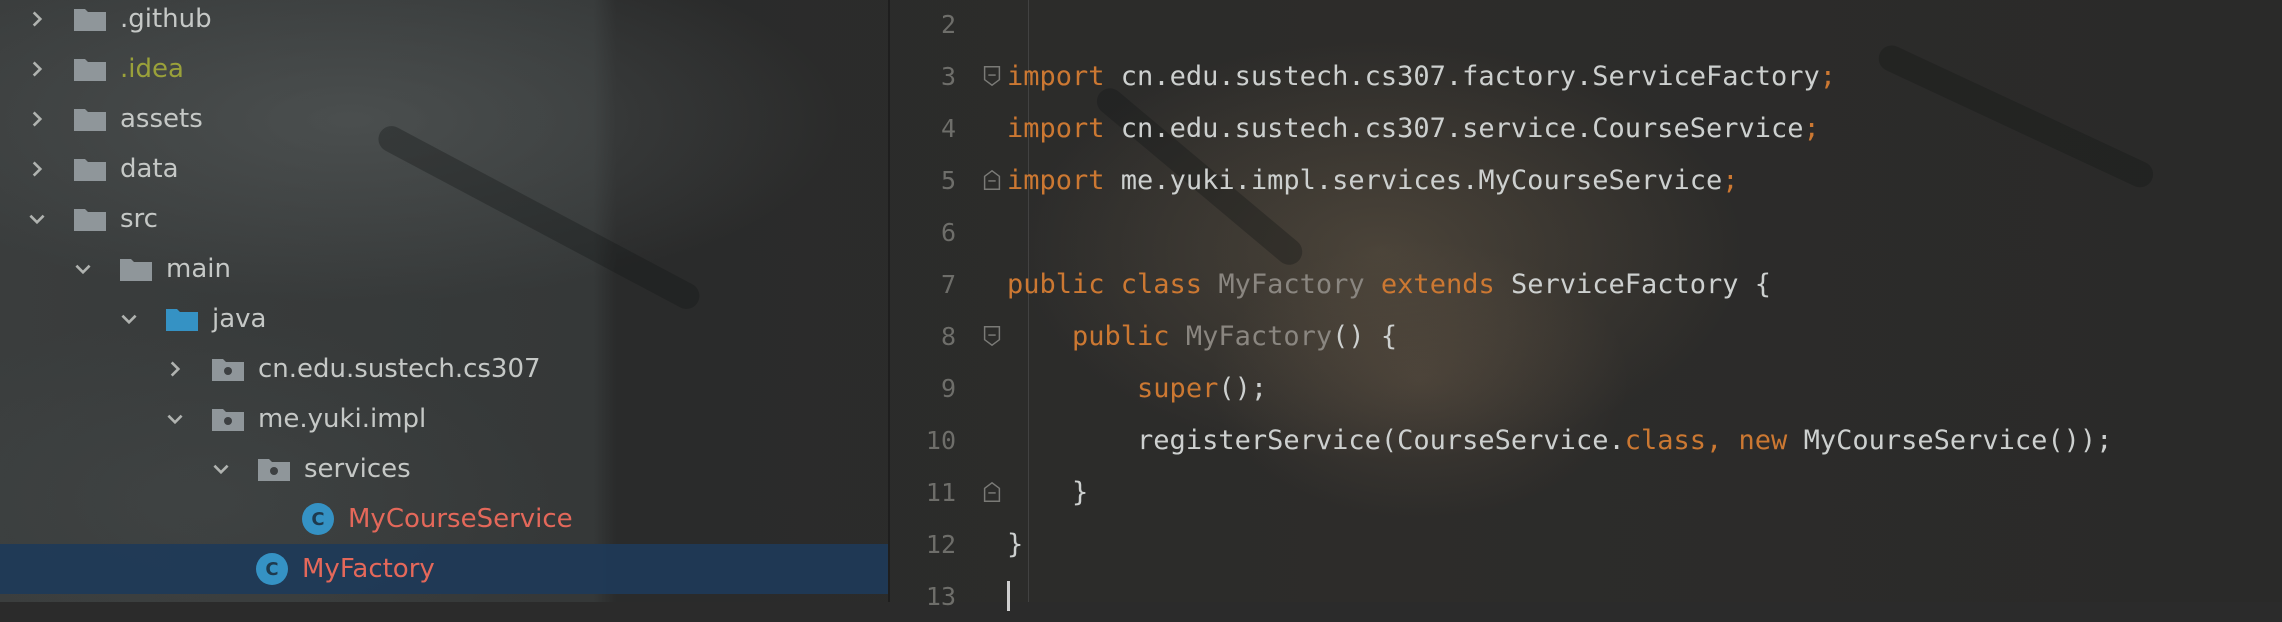 The width and height of the screenshot is (2282, 622). What do you see at coordinates (1413, 180) in the screenshot?
I see `import-path: me.yuki.impl.services.MyCourseService` at bounding box center [1413, 180].